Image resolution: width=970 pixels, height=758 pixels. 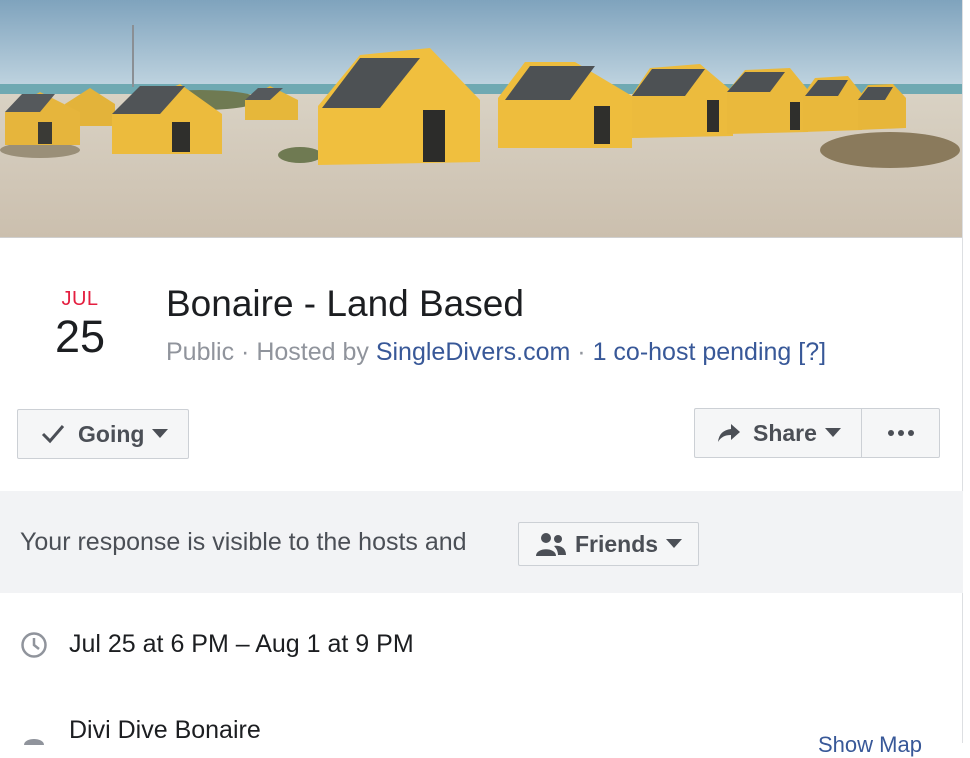 I want to click on page-scrollbar, so click(x=966, y=371).